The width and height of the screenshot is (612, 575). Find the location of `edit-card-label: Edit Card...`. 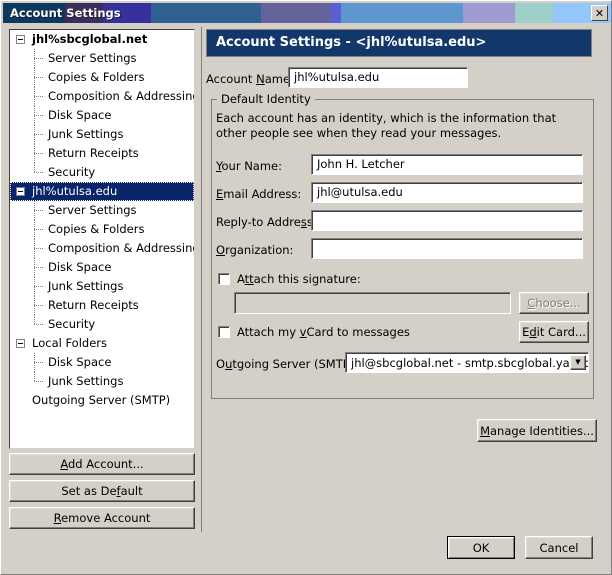

edit-card-label: Edit Card... is located at coordinates (554, 332).